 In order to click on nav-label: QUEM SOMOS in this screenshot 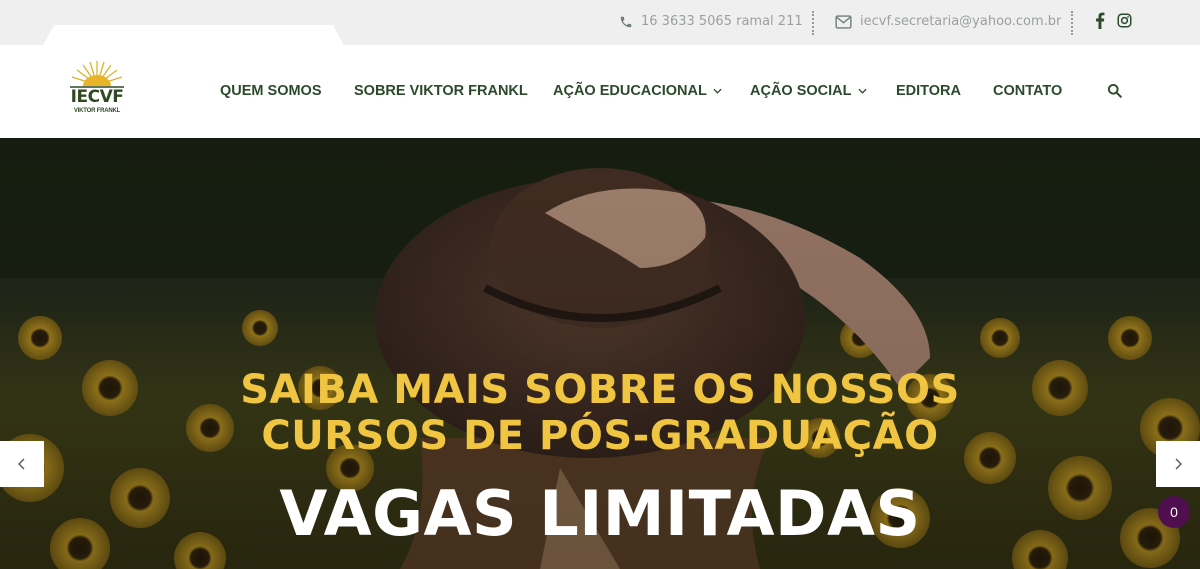, I will do `click(271, 91)`.